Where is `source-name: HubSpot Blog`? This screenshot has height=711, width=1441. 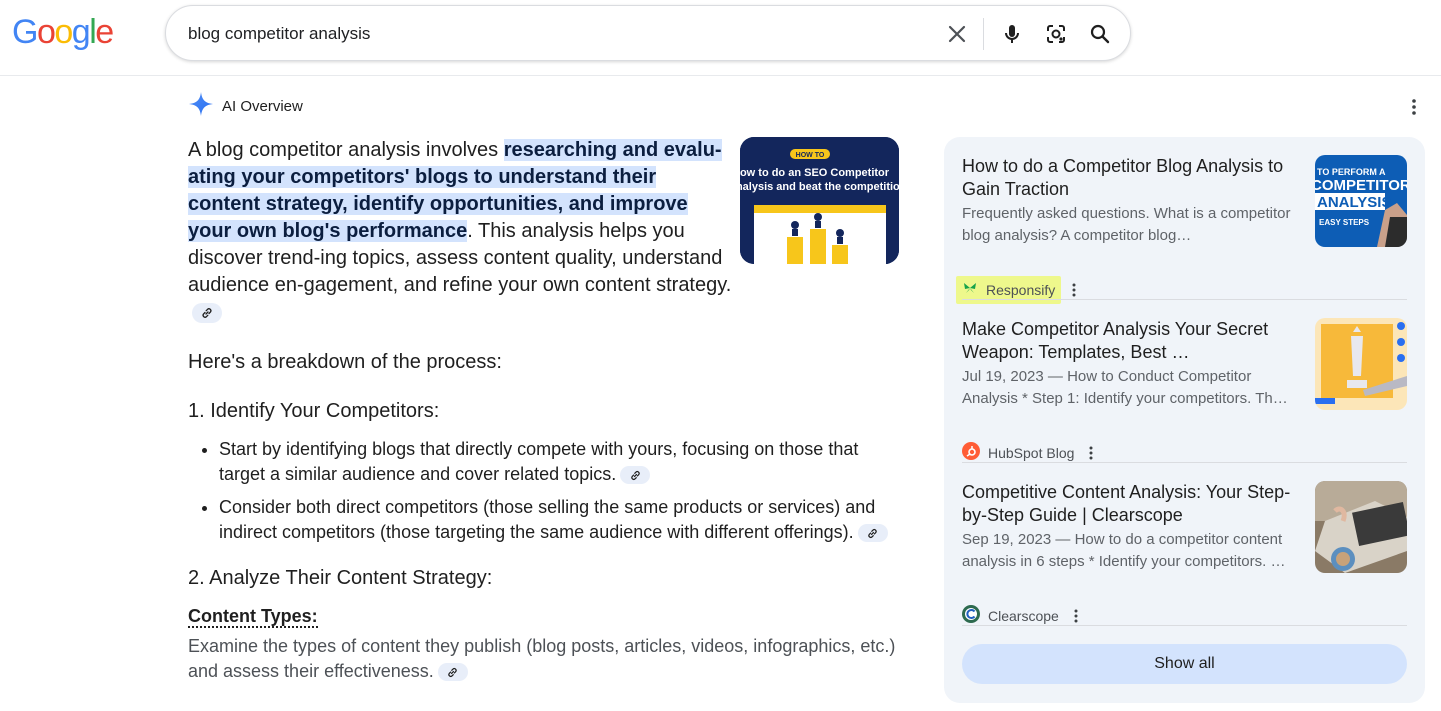 source-name: HubSpot Blog is located at coordinates (1031, 453).